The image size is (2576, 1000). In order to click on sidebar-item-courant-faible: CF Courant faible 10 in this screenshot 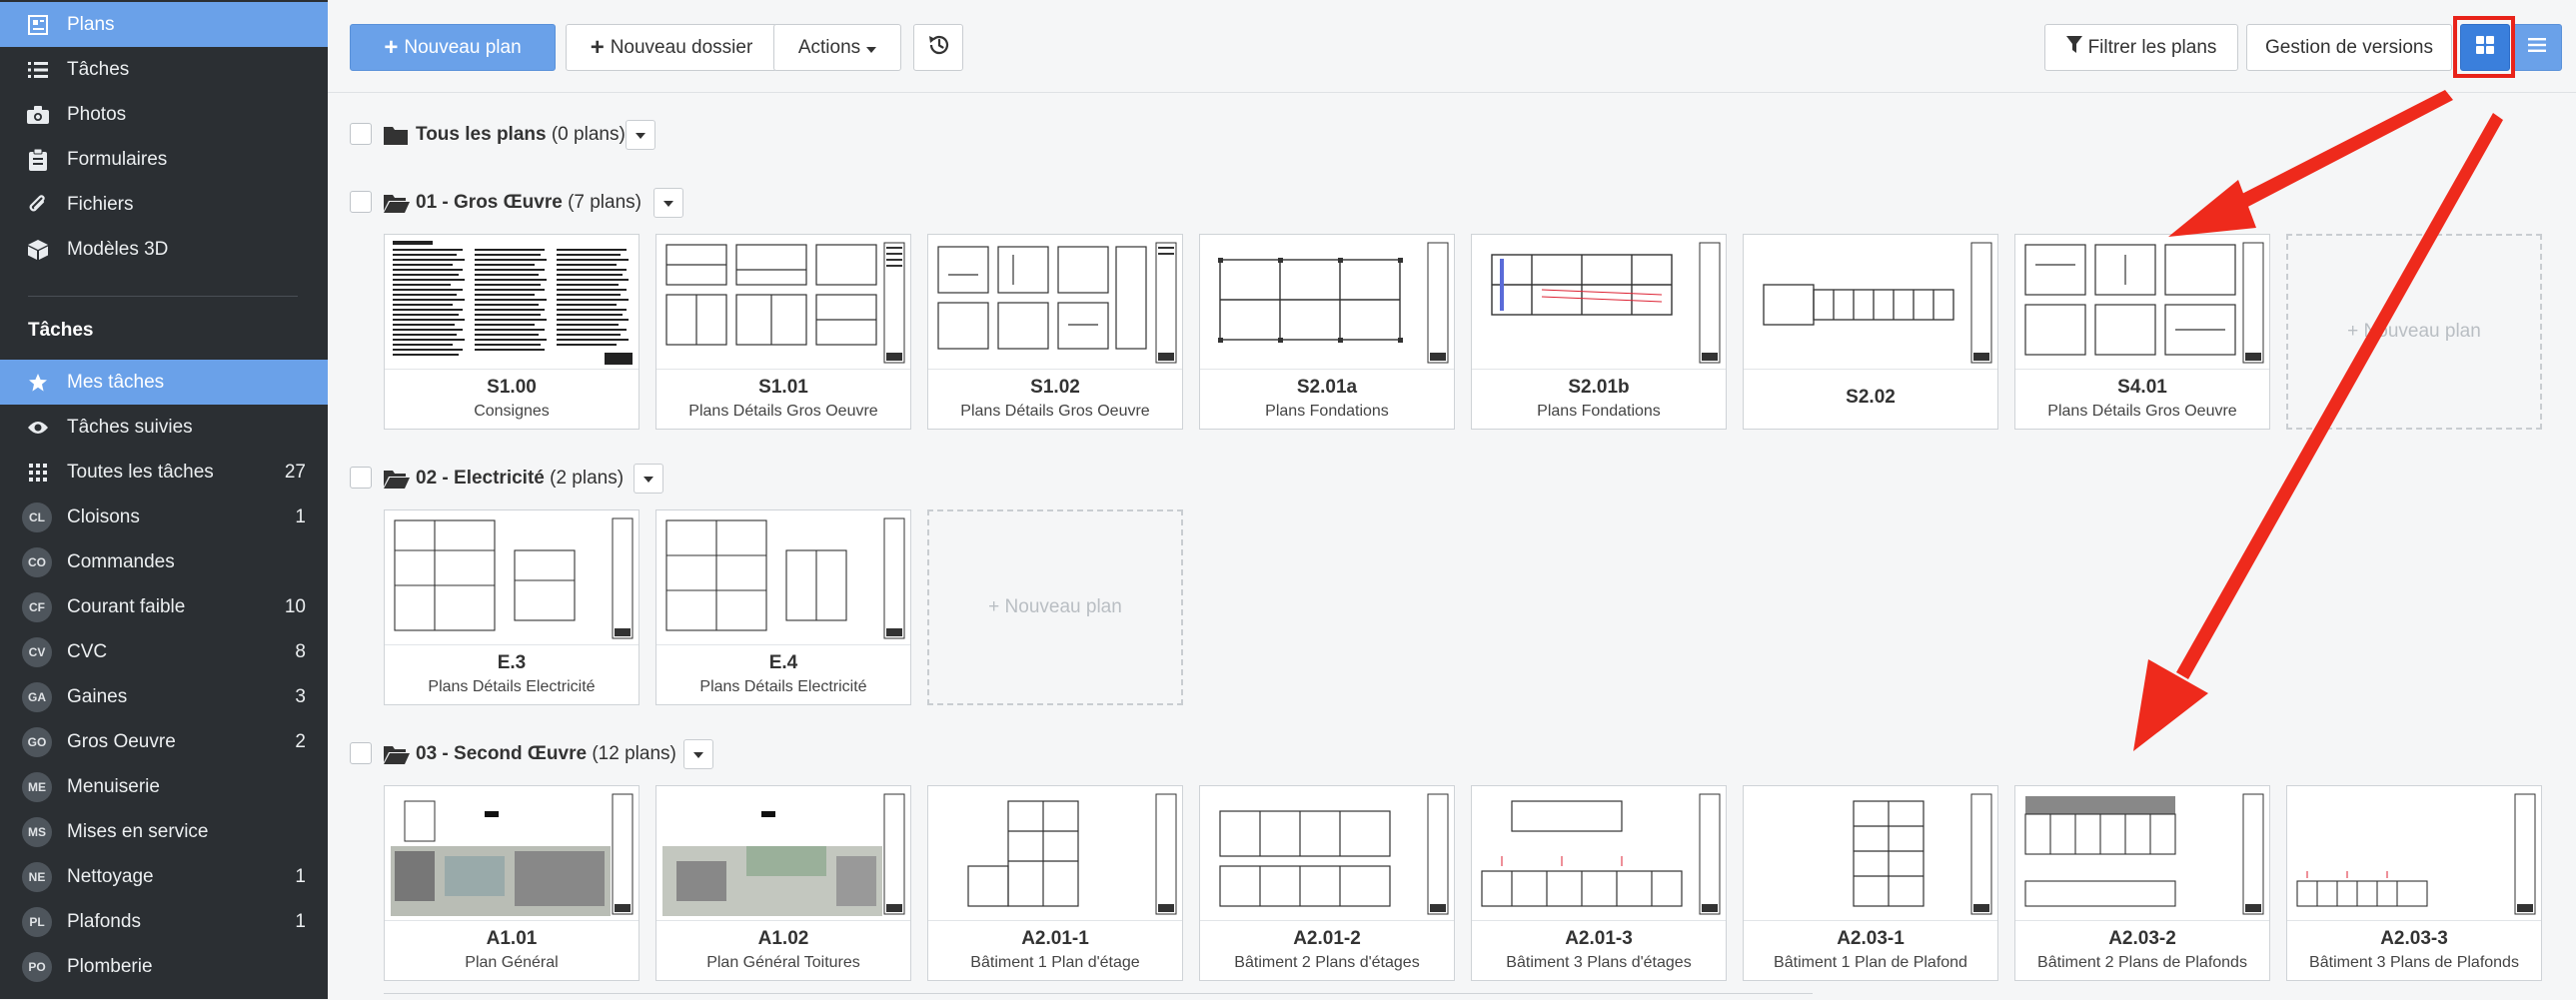, I will do `click(164, 606)`.